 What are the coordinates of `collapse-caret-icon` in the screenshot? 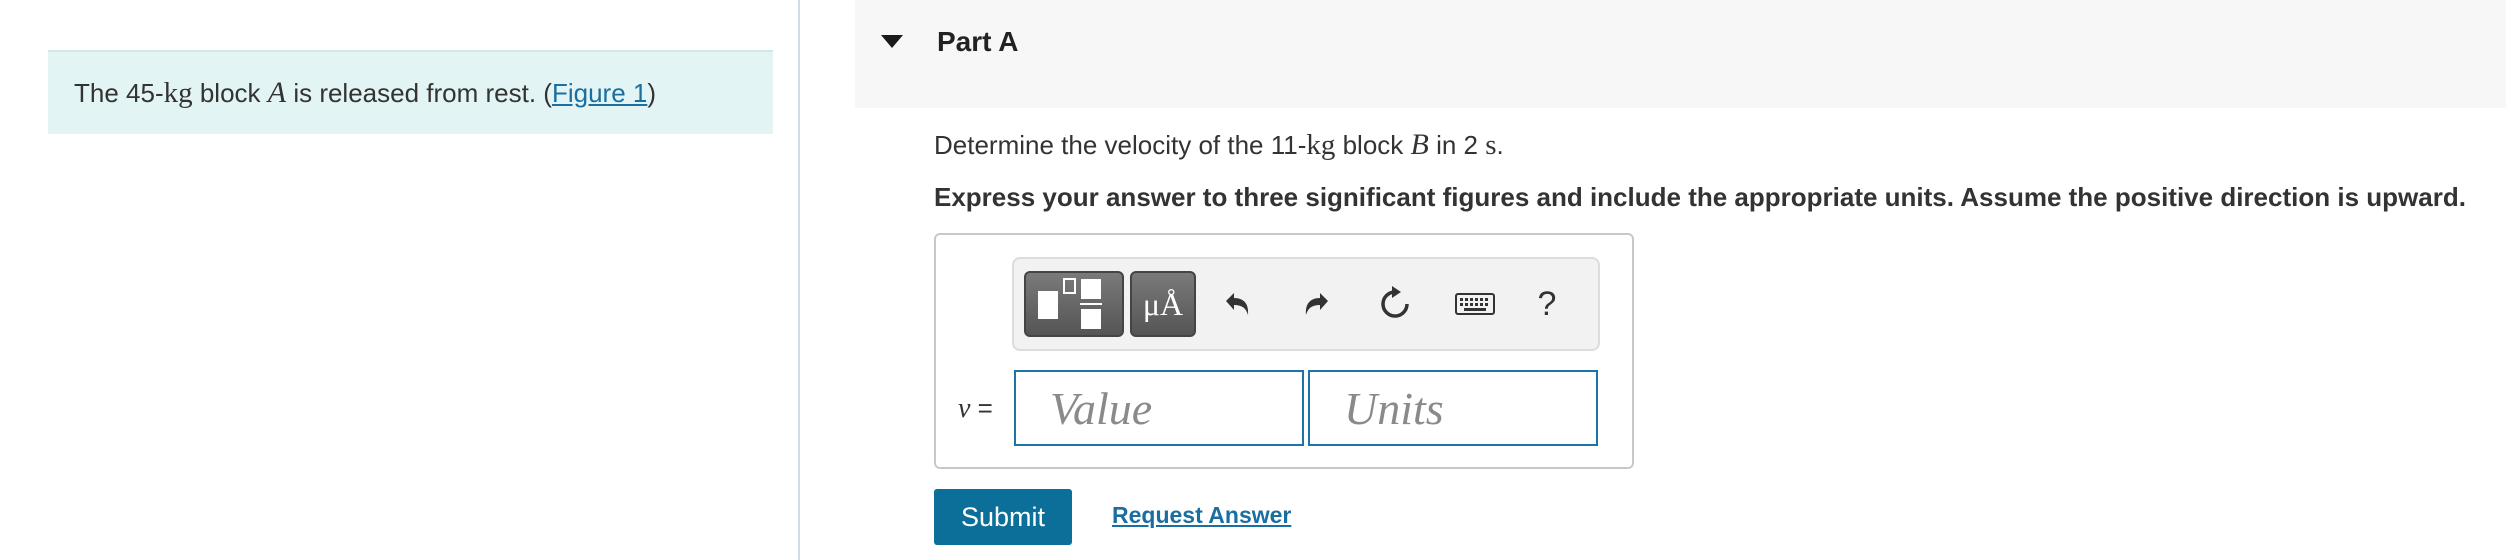 It's located at (892, 41).